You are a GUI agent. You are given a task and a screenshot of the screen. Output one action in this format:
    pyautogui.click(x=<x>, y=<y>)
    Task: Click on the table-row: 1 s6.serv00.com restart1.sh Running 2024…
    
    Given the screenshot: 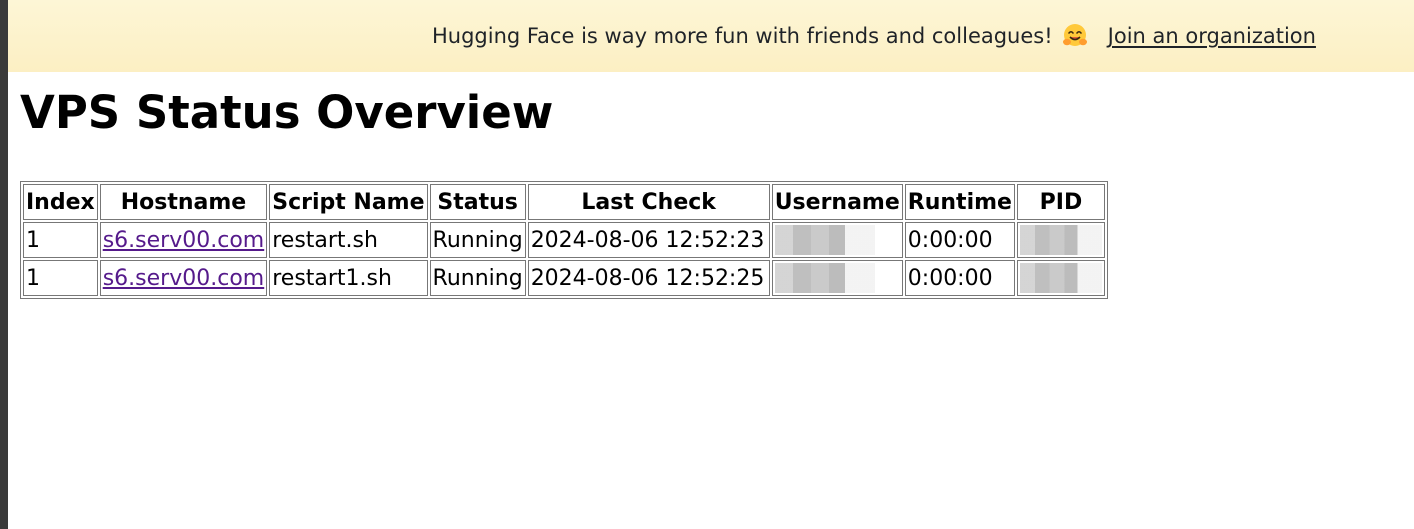 What is the action you would take?
    pyautogui.click(x=564, y=278)
    